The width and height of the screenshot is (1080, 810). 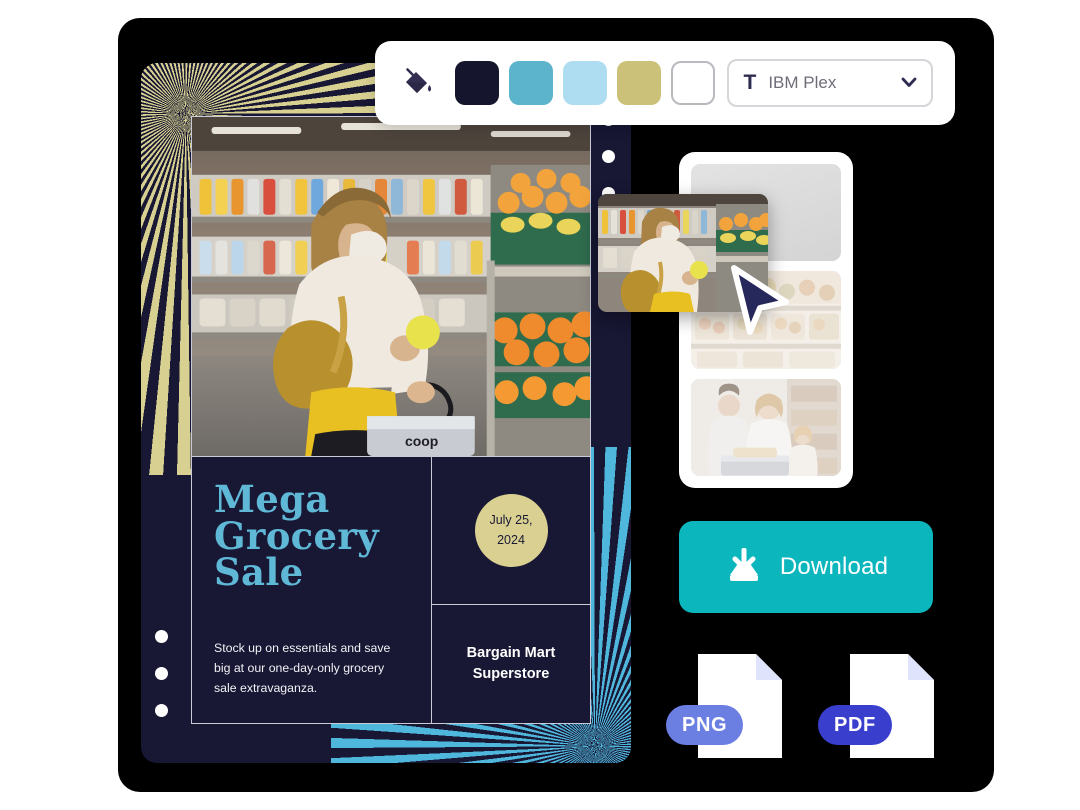 I want to click on download-label: Download, so click(x=834, y=566).